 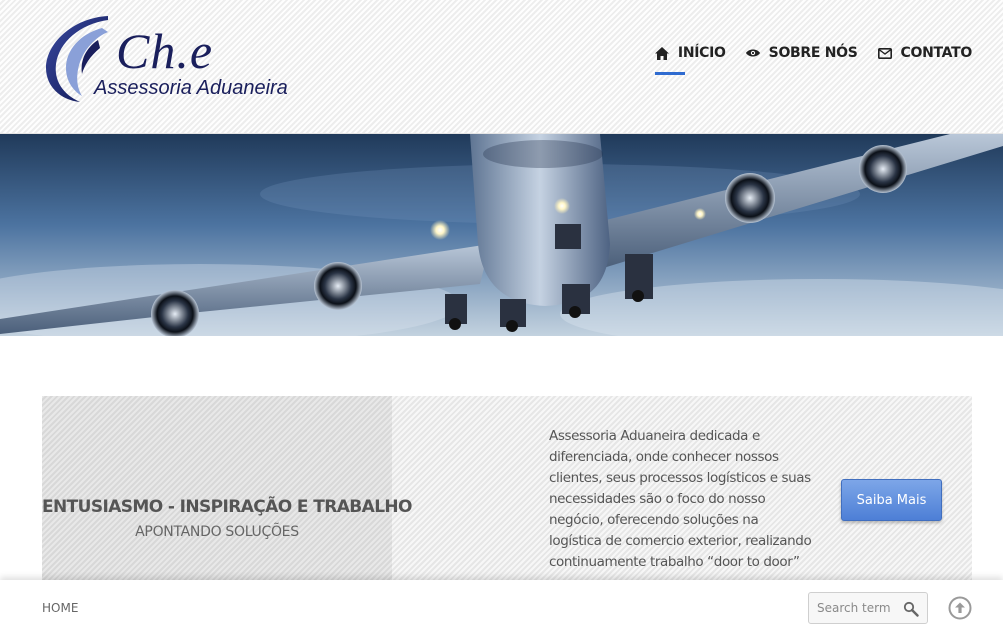 I want to click on nav-item-sobre-nos: SOBRE NÓS, so click(x=801, y=53).